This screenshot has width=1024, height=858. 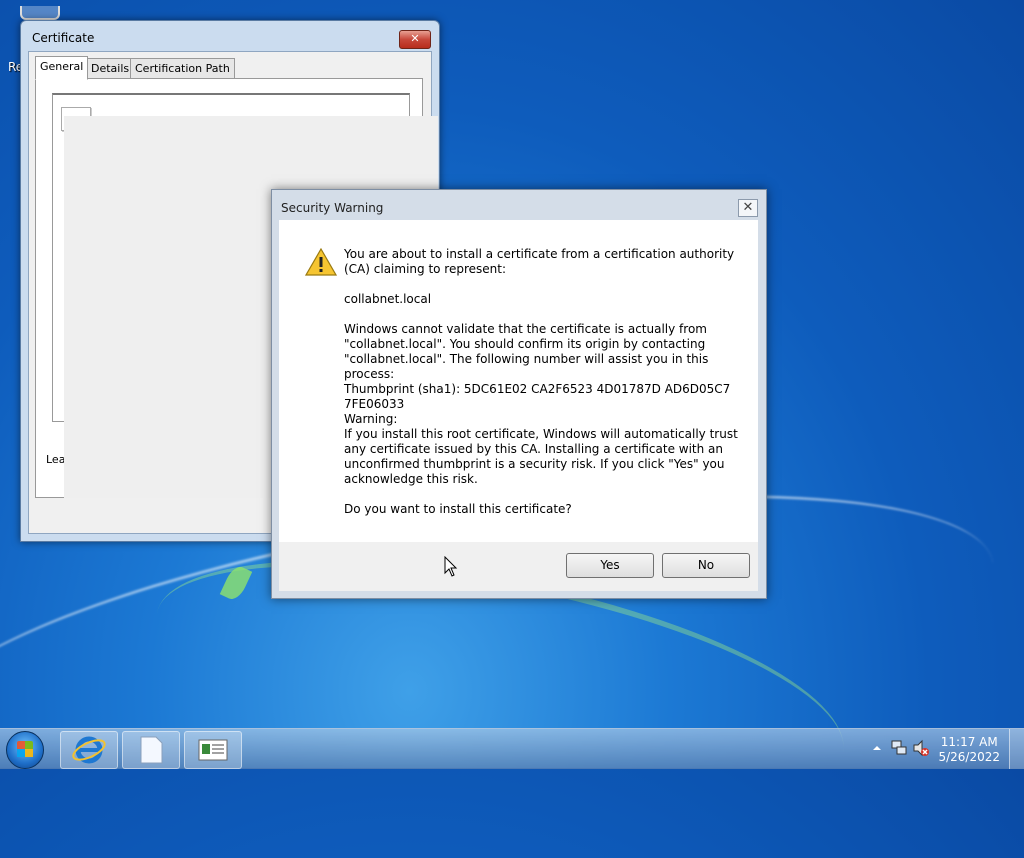 I want to click on windows-logo-icon, so click(x=25, y=749).